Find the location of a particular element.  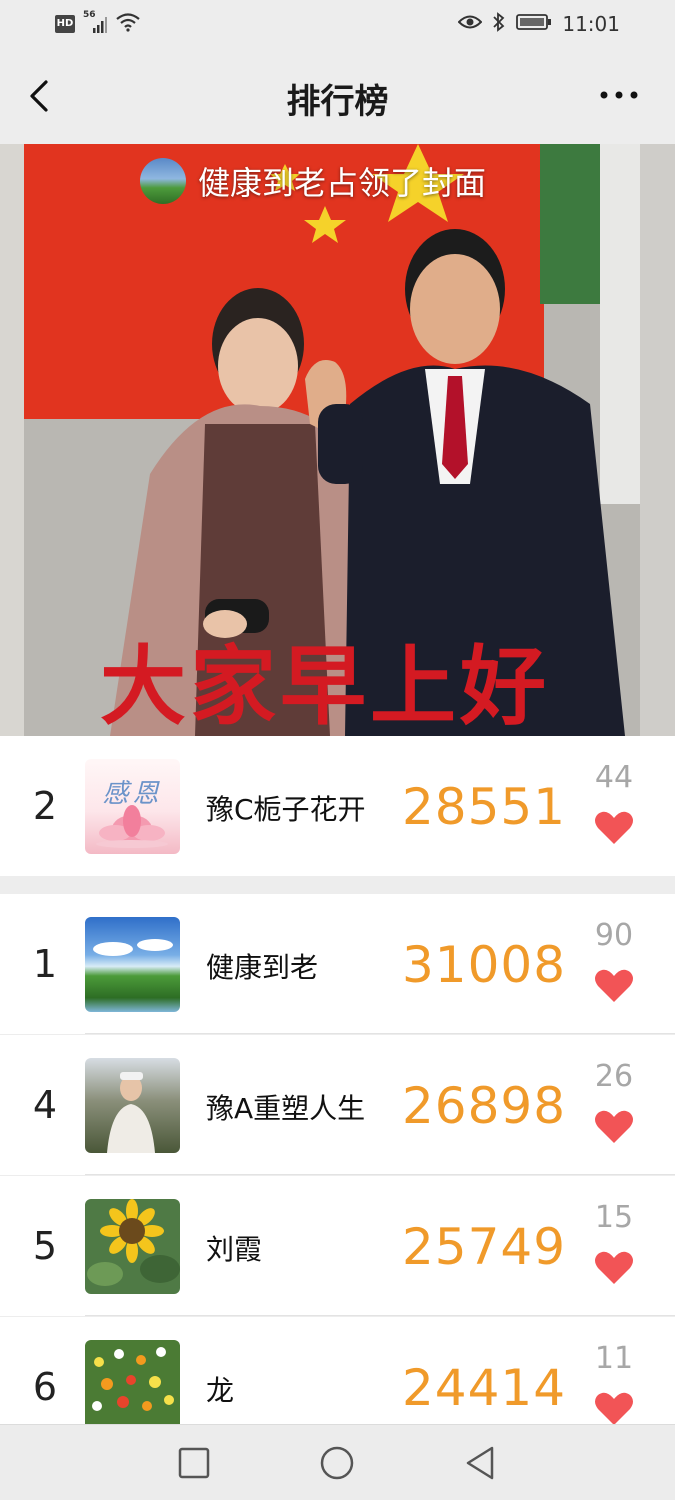

back-nav-button is located at coordinates (480, 1463).